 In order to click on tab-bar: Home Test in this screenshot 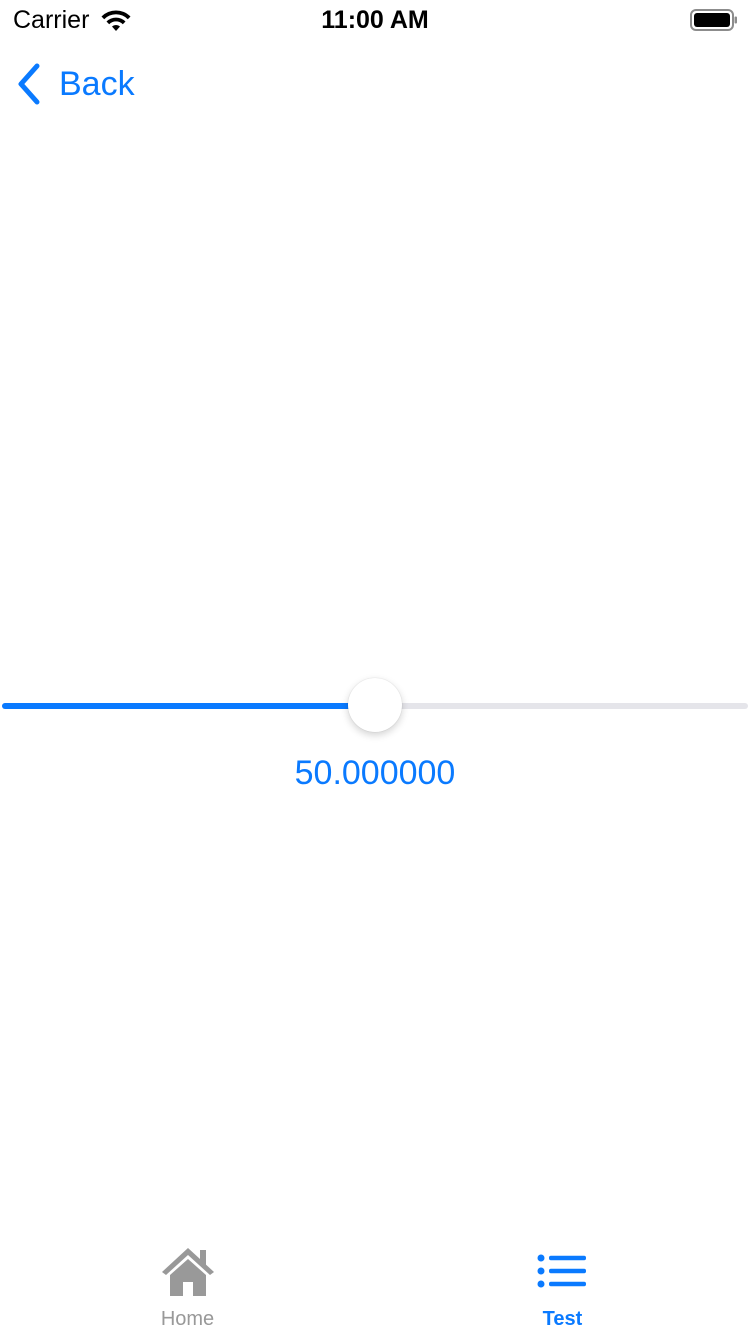, I will do `click(375, 1285)`.